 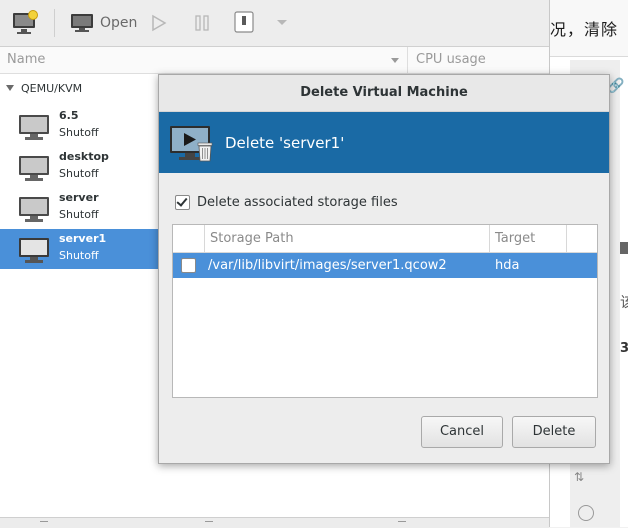 I want to click on editor-side-text-2: 3, so click(x=624, y=348).